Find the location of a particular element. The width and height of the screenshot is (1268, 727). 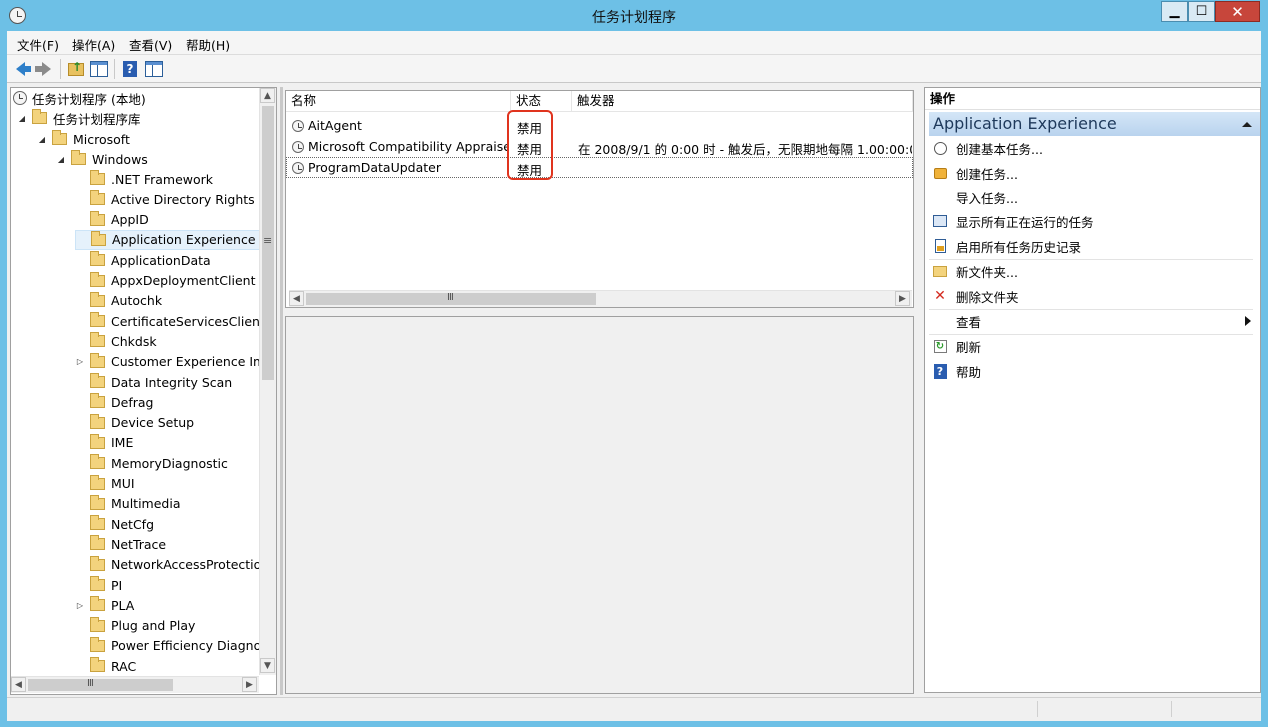

tree-folder: AppxDeploymentClient is located at coordinates (165, 281).